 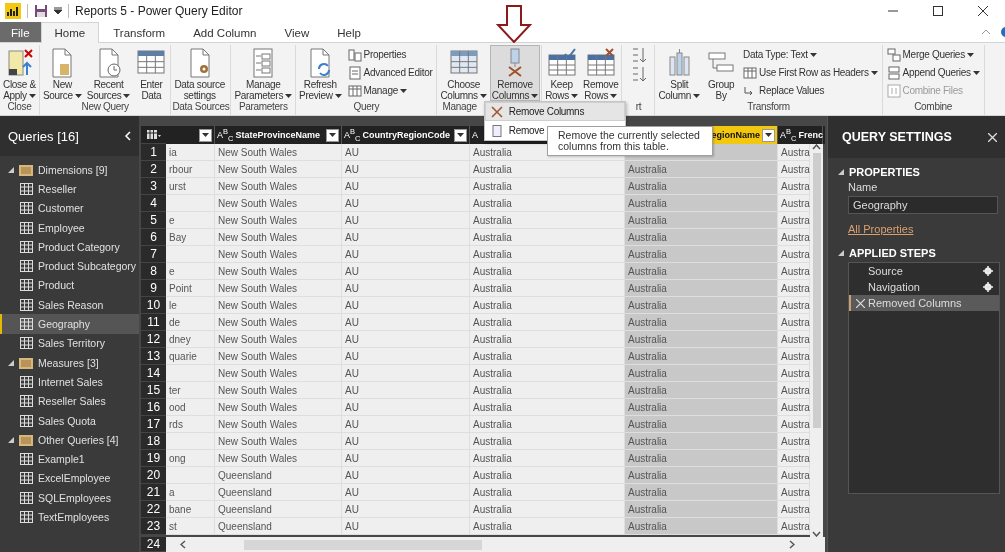 I want to click on row-number: 6, so click(x=153, y=237).